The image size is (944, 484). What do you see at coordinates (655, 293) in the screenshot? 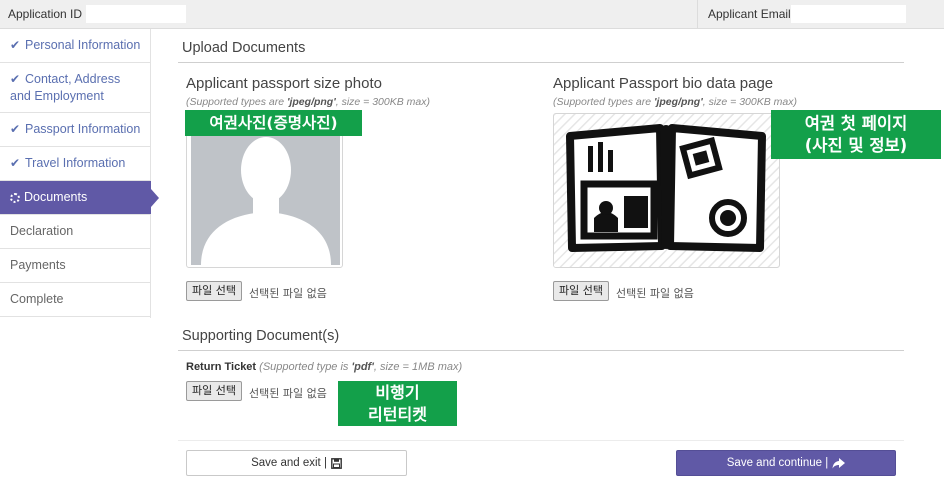
I see `bio-page-file-status: 선택된 파일 없음` at bounding box center [655, 293].